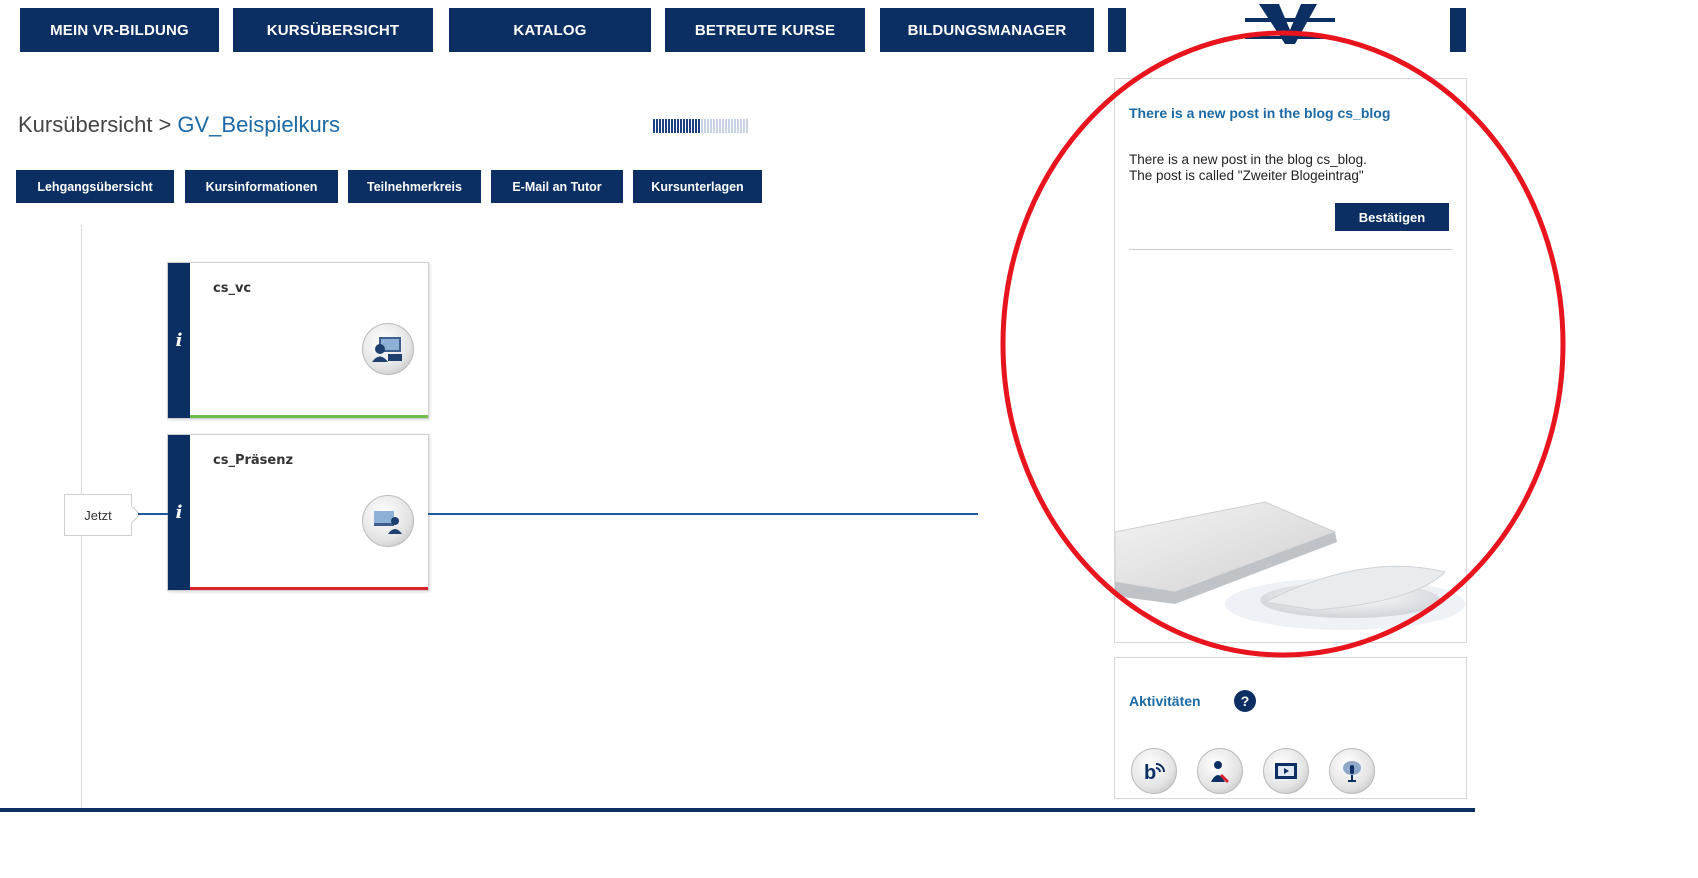 The height and width of the screenshot is (878, 1698). What do you see at coordinates (388, 521) in the screenshot?
I see `presence-training-icon` at bounding box center [388, 521].